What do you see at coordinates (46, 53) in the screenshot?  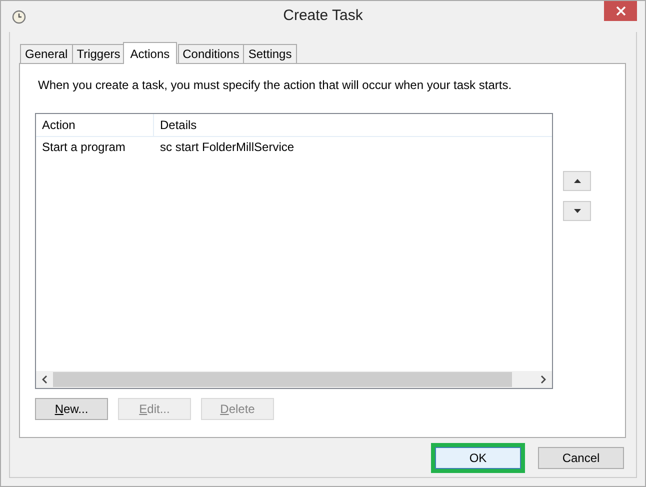 I see `tab: General` at bounding box center [46, 53].